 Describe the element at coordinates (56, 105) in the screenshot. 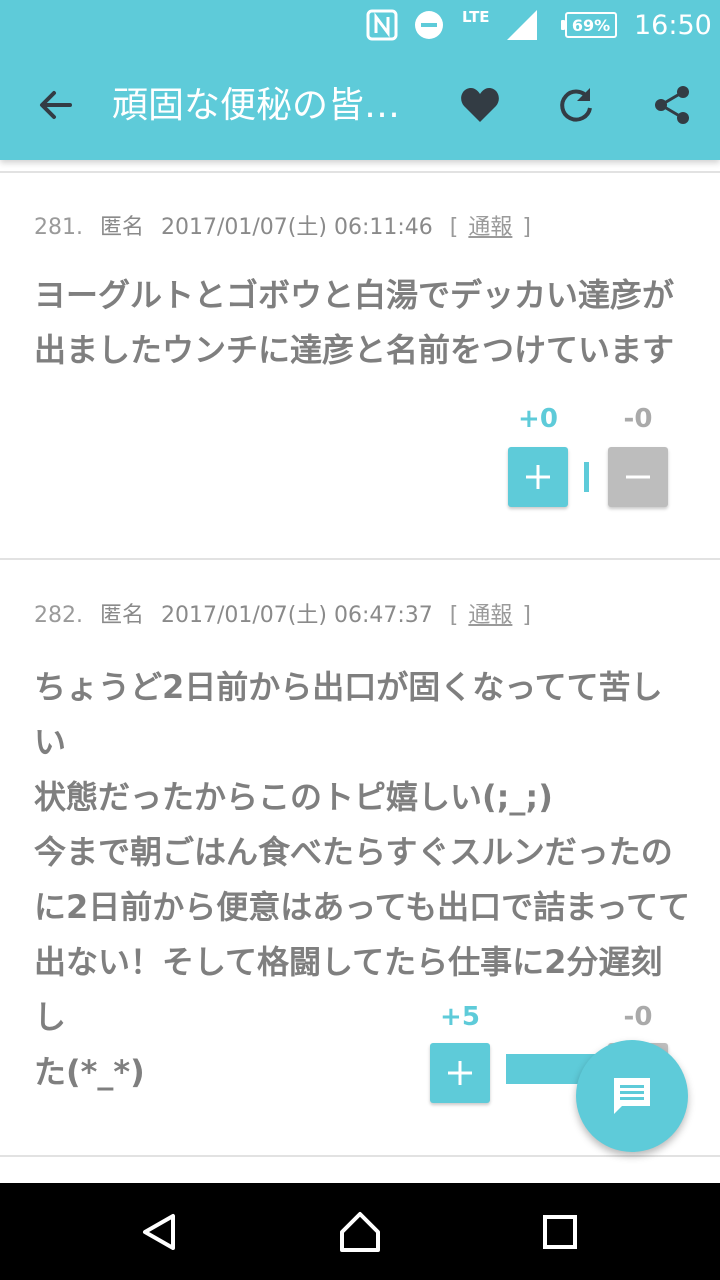

I see `back-arrow-icon` at that location.